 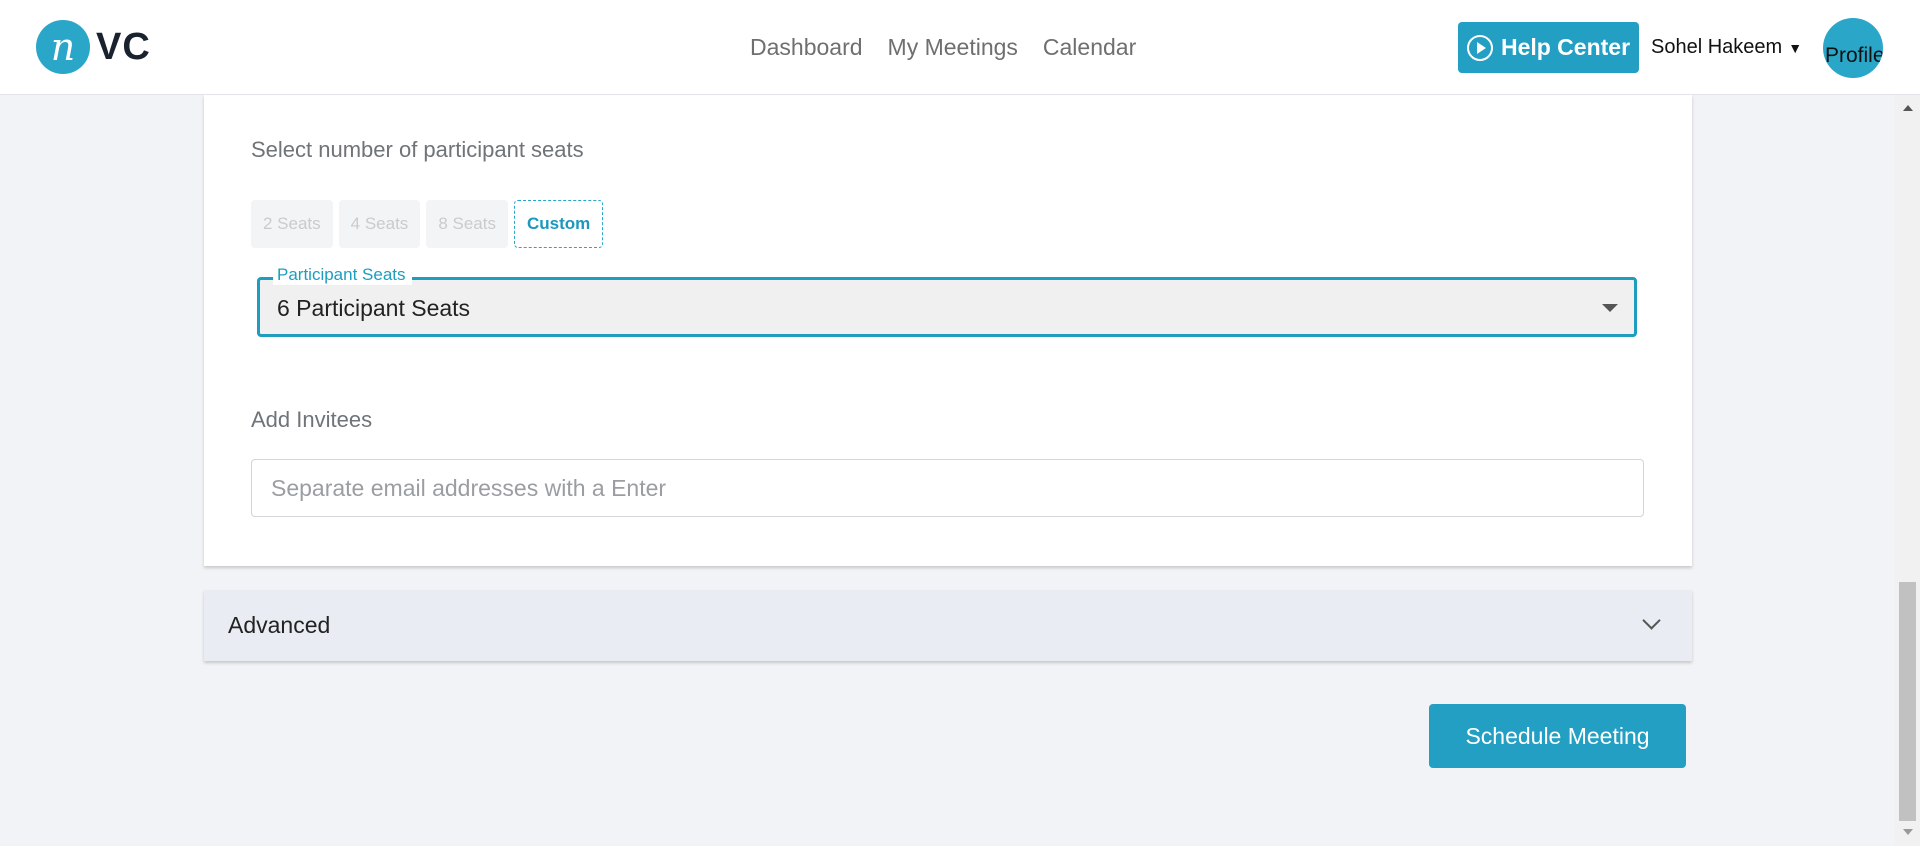 I want to click on avatar-alt-text: Profile, so click(x=1854, y=55).